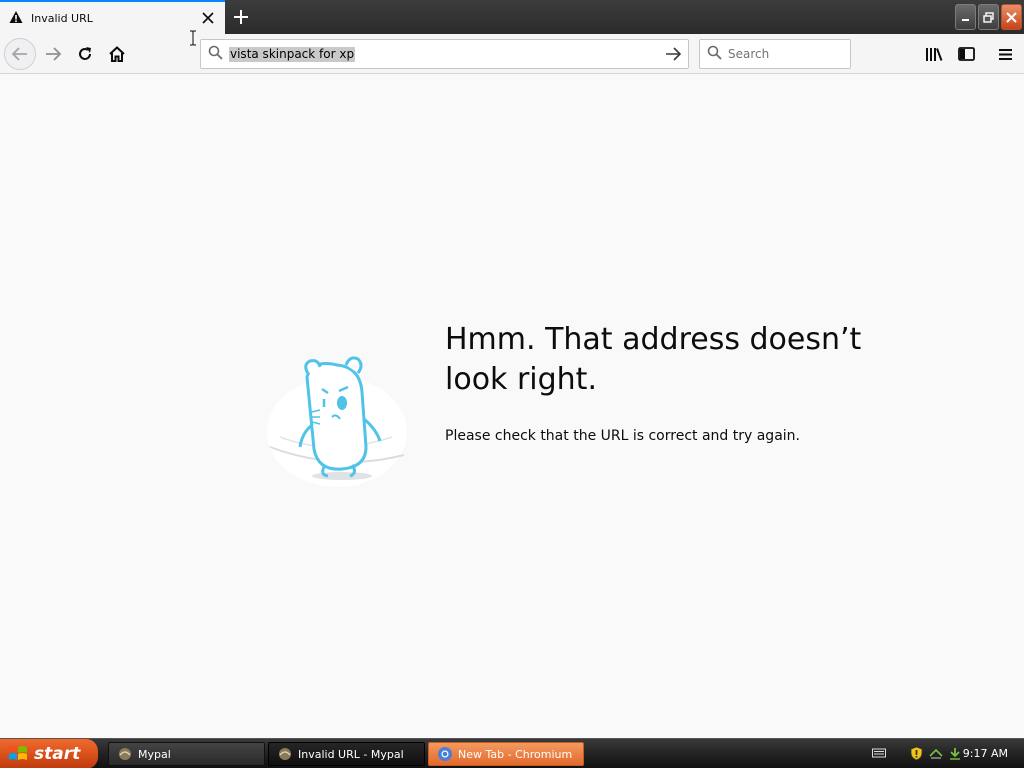  Describe the element at coordinates (515, 754) in the screenshot. I see `taskbar-item-label: New Tab - Chromium` at that location.